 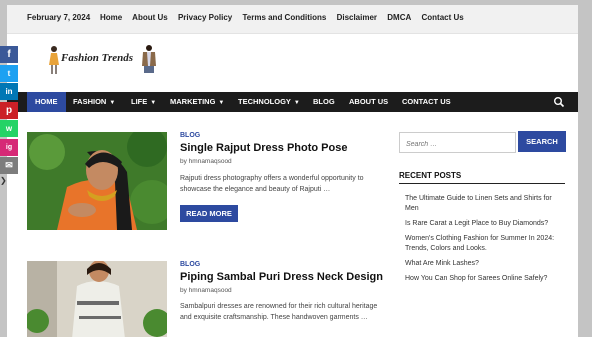 I want to click on twitter-icon: t, so click(x=9, y=73).